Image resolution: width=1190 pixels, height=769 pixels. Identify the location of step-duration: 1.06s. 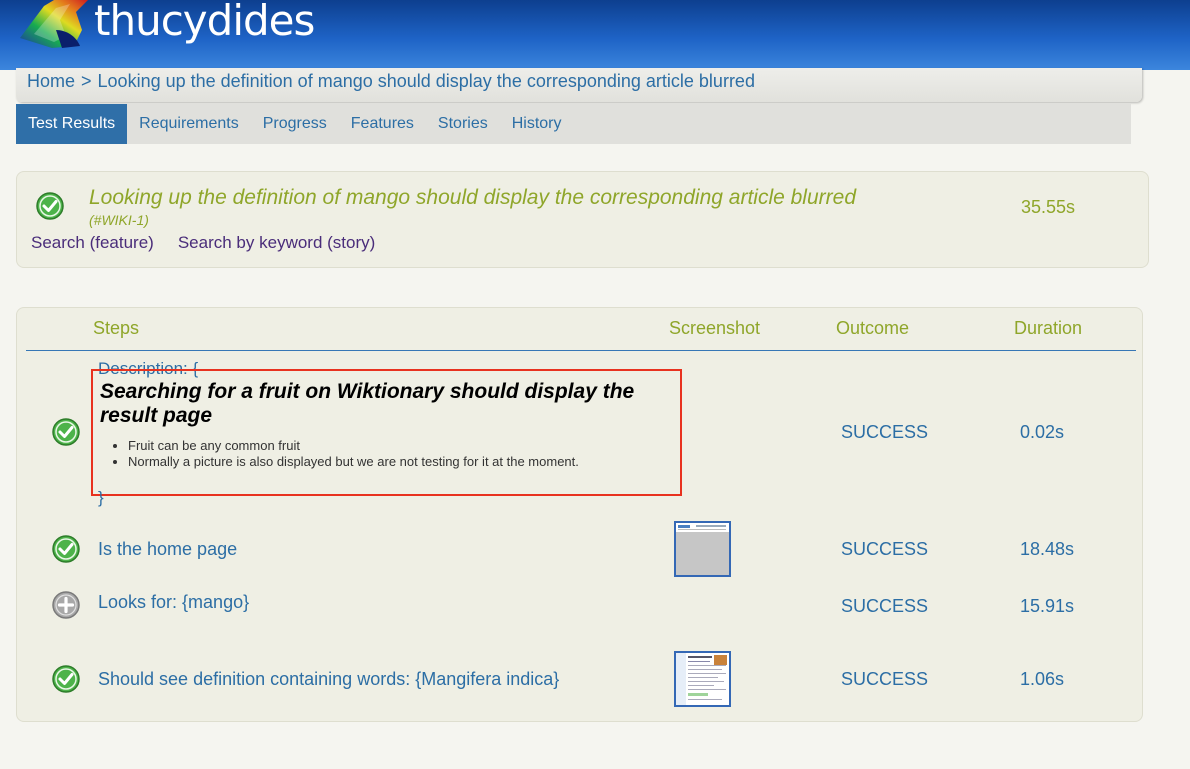
(1042, 679).